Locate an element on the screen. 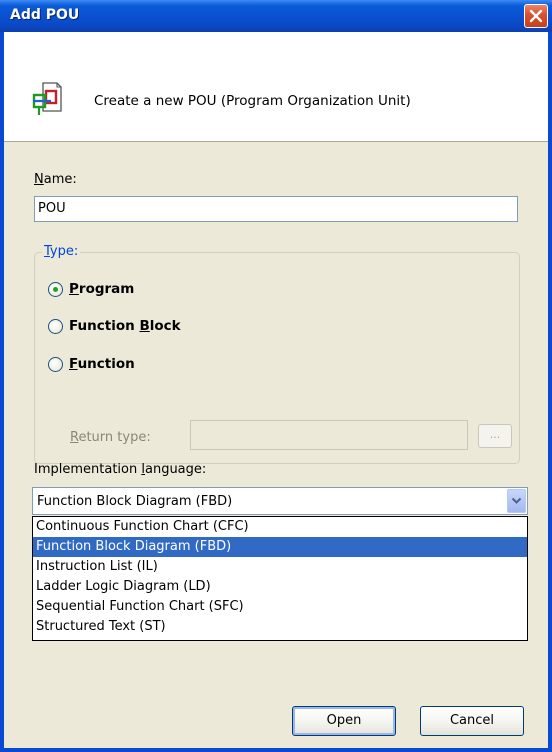 The image size is (552, 752). implementation-language-combobox: Function Block Diagram (FBD) is located at coordinates (280, 501).